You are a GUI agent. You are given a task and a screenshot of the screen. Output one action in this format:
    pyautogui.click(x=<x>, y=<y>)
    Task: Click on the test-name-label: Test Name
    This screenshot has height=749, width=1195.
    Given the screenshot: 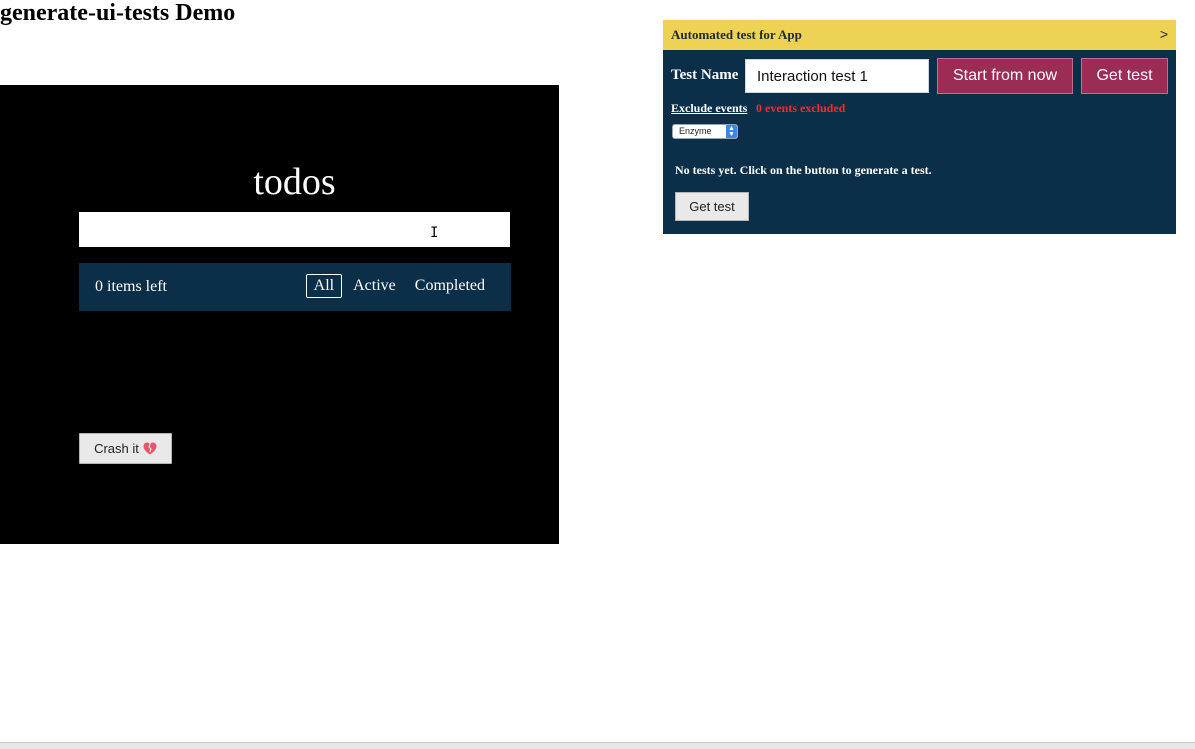 What is the action you would take?
    pyautogui.click(x=705, y=75)
    